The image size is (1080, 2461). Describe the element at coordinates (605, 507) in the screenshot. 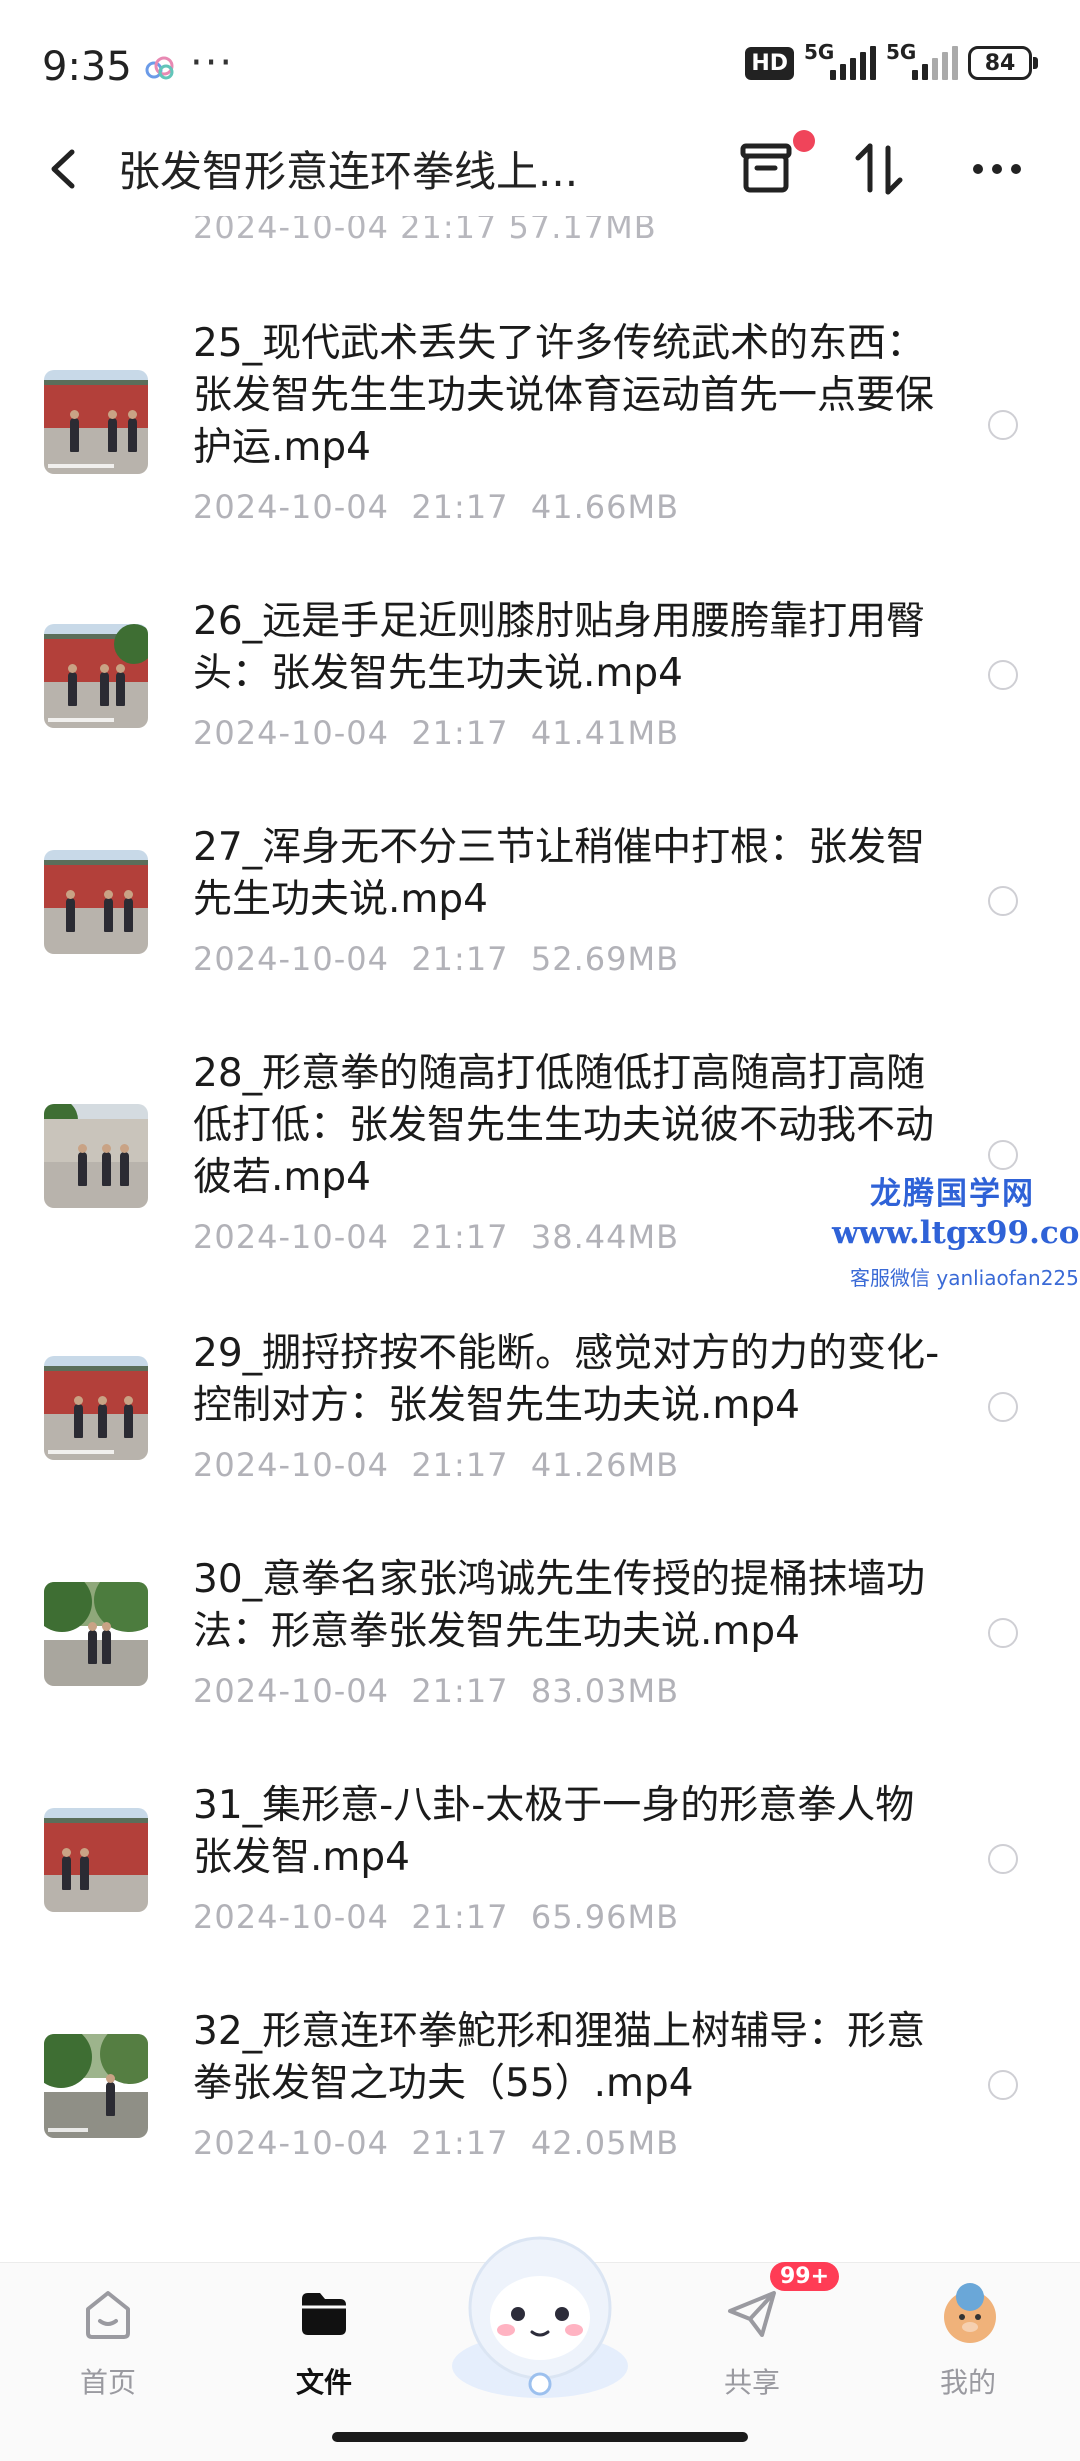

I see `file-size: 41.66MB` at that location.